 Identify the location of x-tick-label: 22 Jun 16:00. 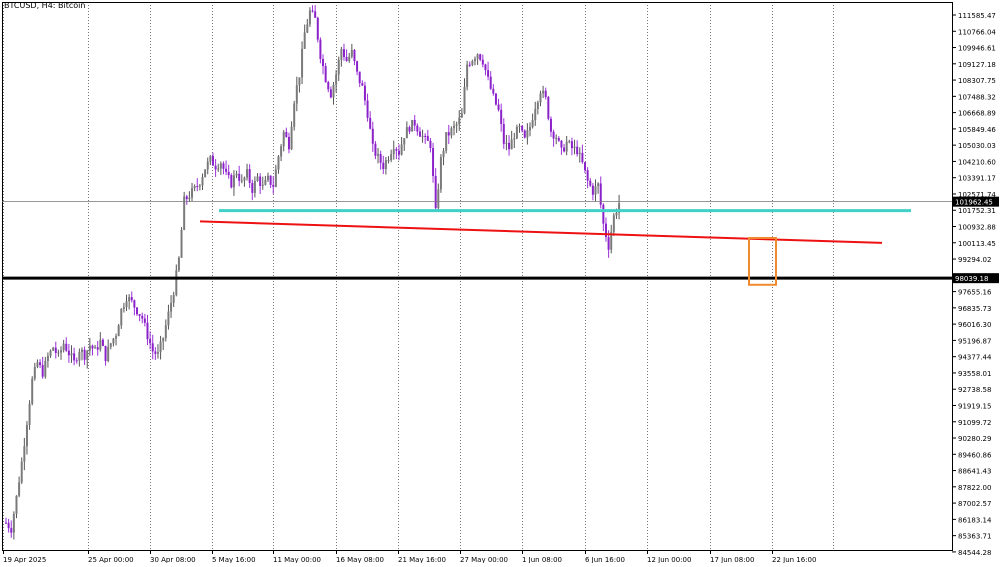
(794, 559).